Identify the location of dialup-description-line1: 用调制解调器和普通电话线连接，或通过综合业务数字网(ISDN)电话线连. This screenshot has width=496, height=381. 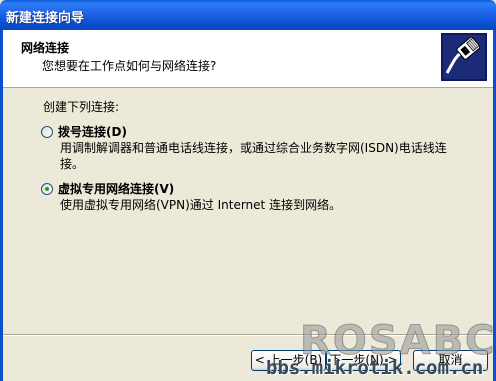
(253, 148).